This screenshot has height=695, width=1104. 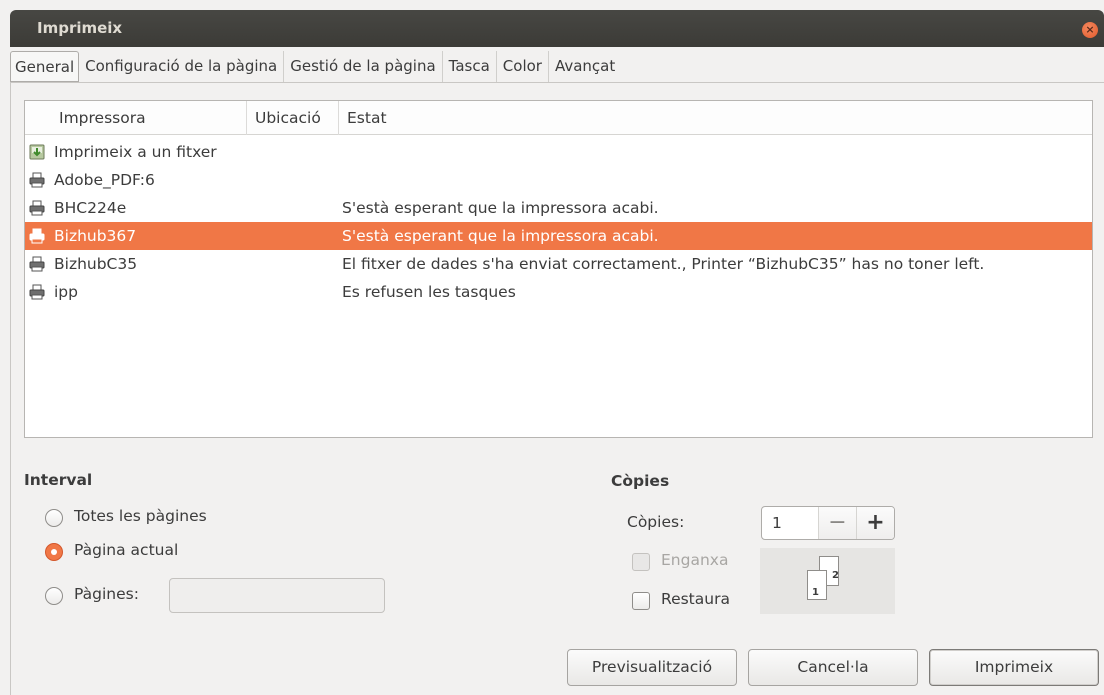 I want to click on copies-value: 1, so click(x=777, y=523).